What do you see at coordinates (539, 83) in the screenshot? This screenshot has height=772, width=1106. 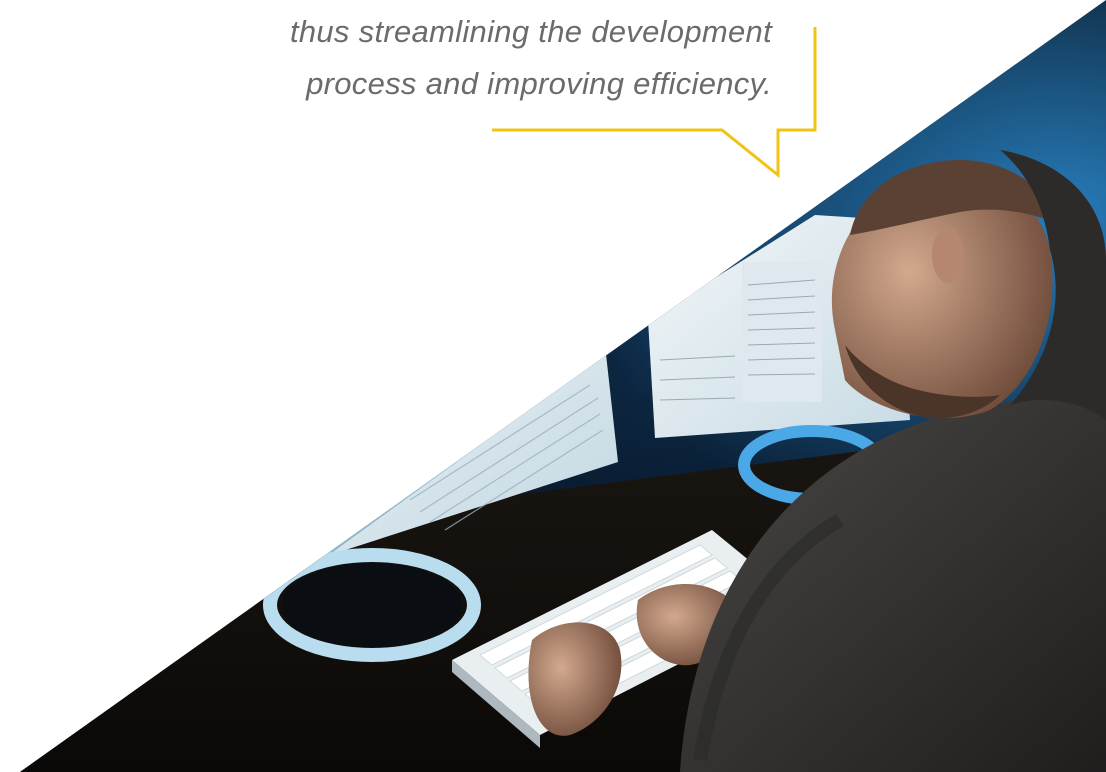 I see `quote-line-2: process and improving efficiency.` at bounding box center [539, 83].